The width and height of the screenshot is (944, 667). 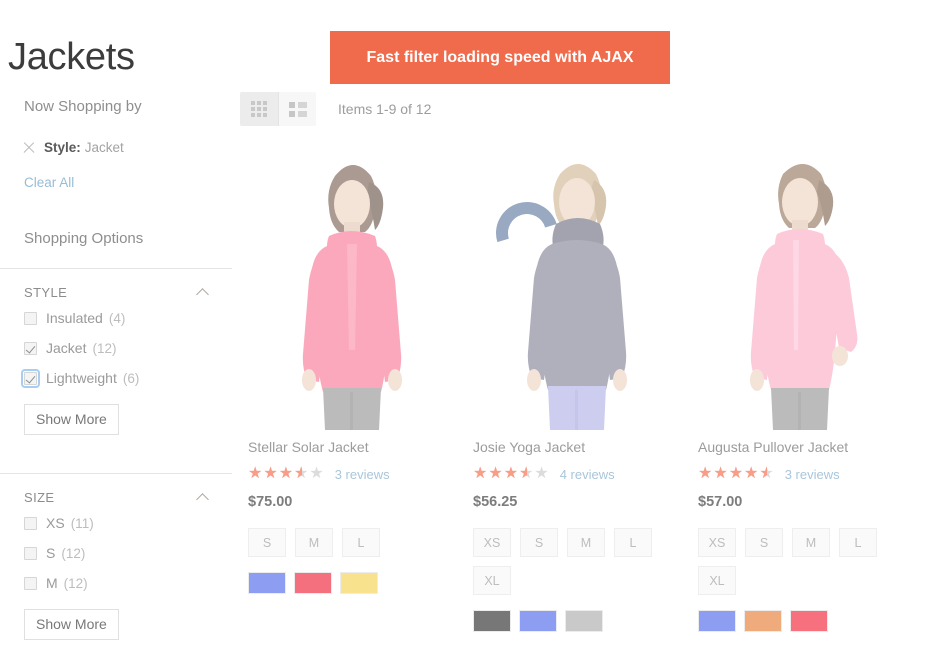 I want to click on product-image-josie-yoga-jacket, so click(x=577, y=285).